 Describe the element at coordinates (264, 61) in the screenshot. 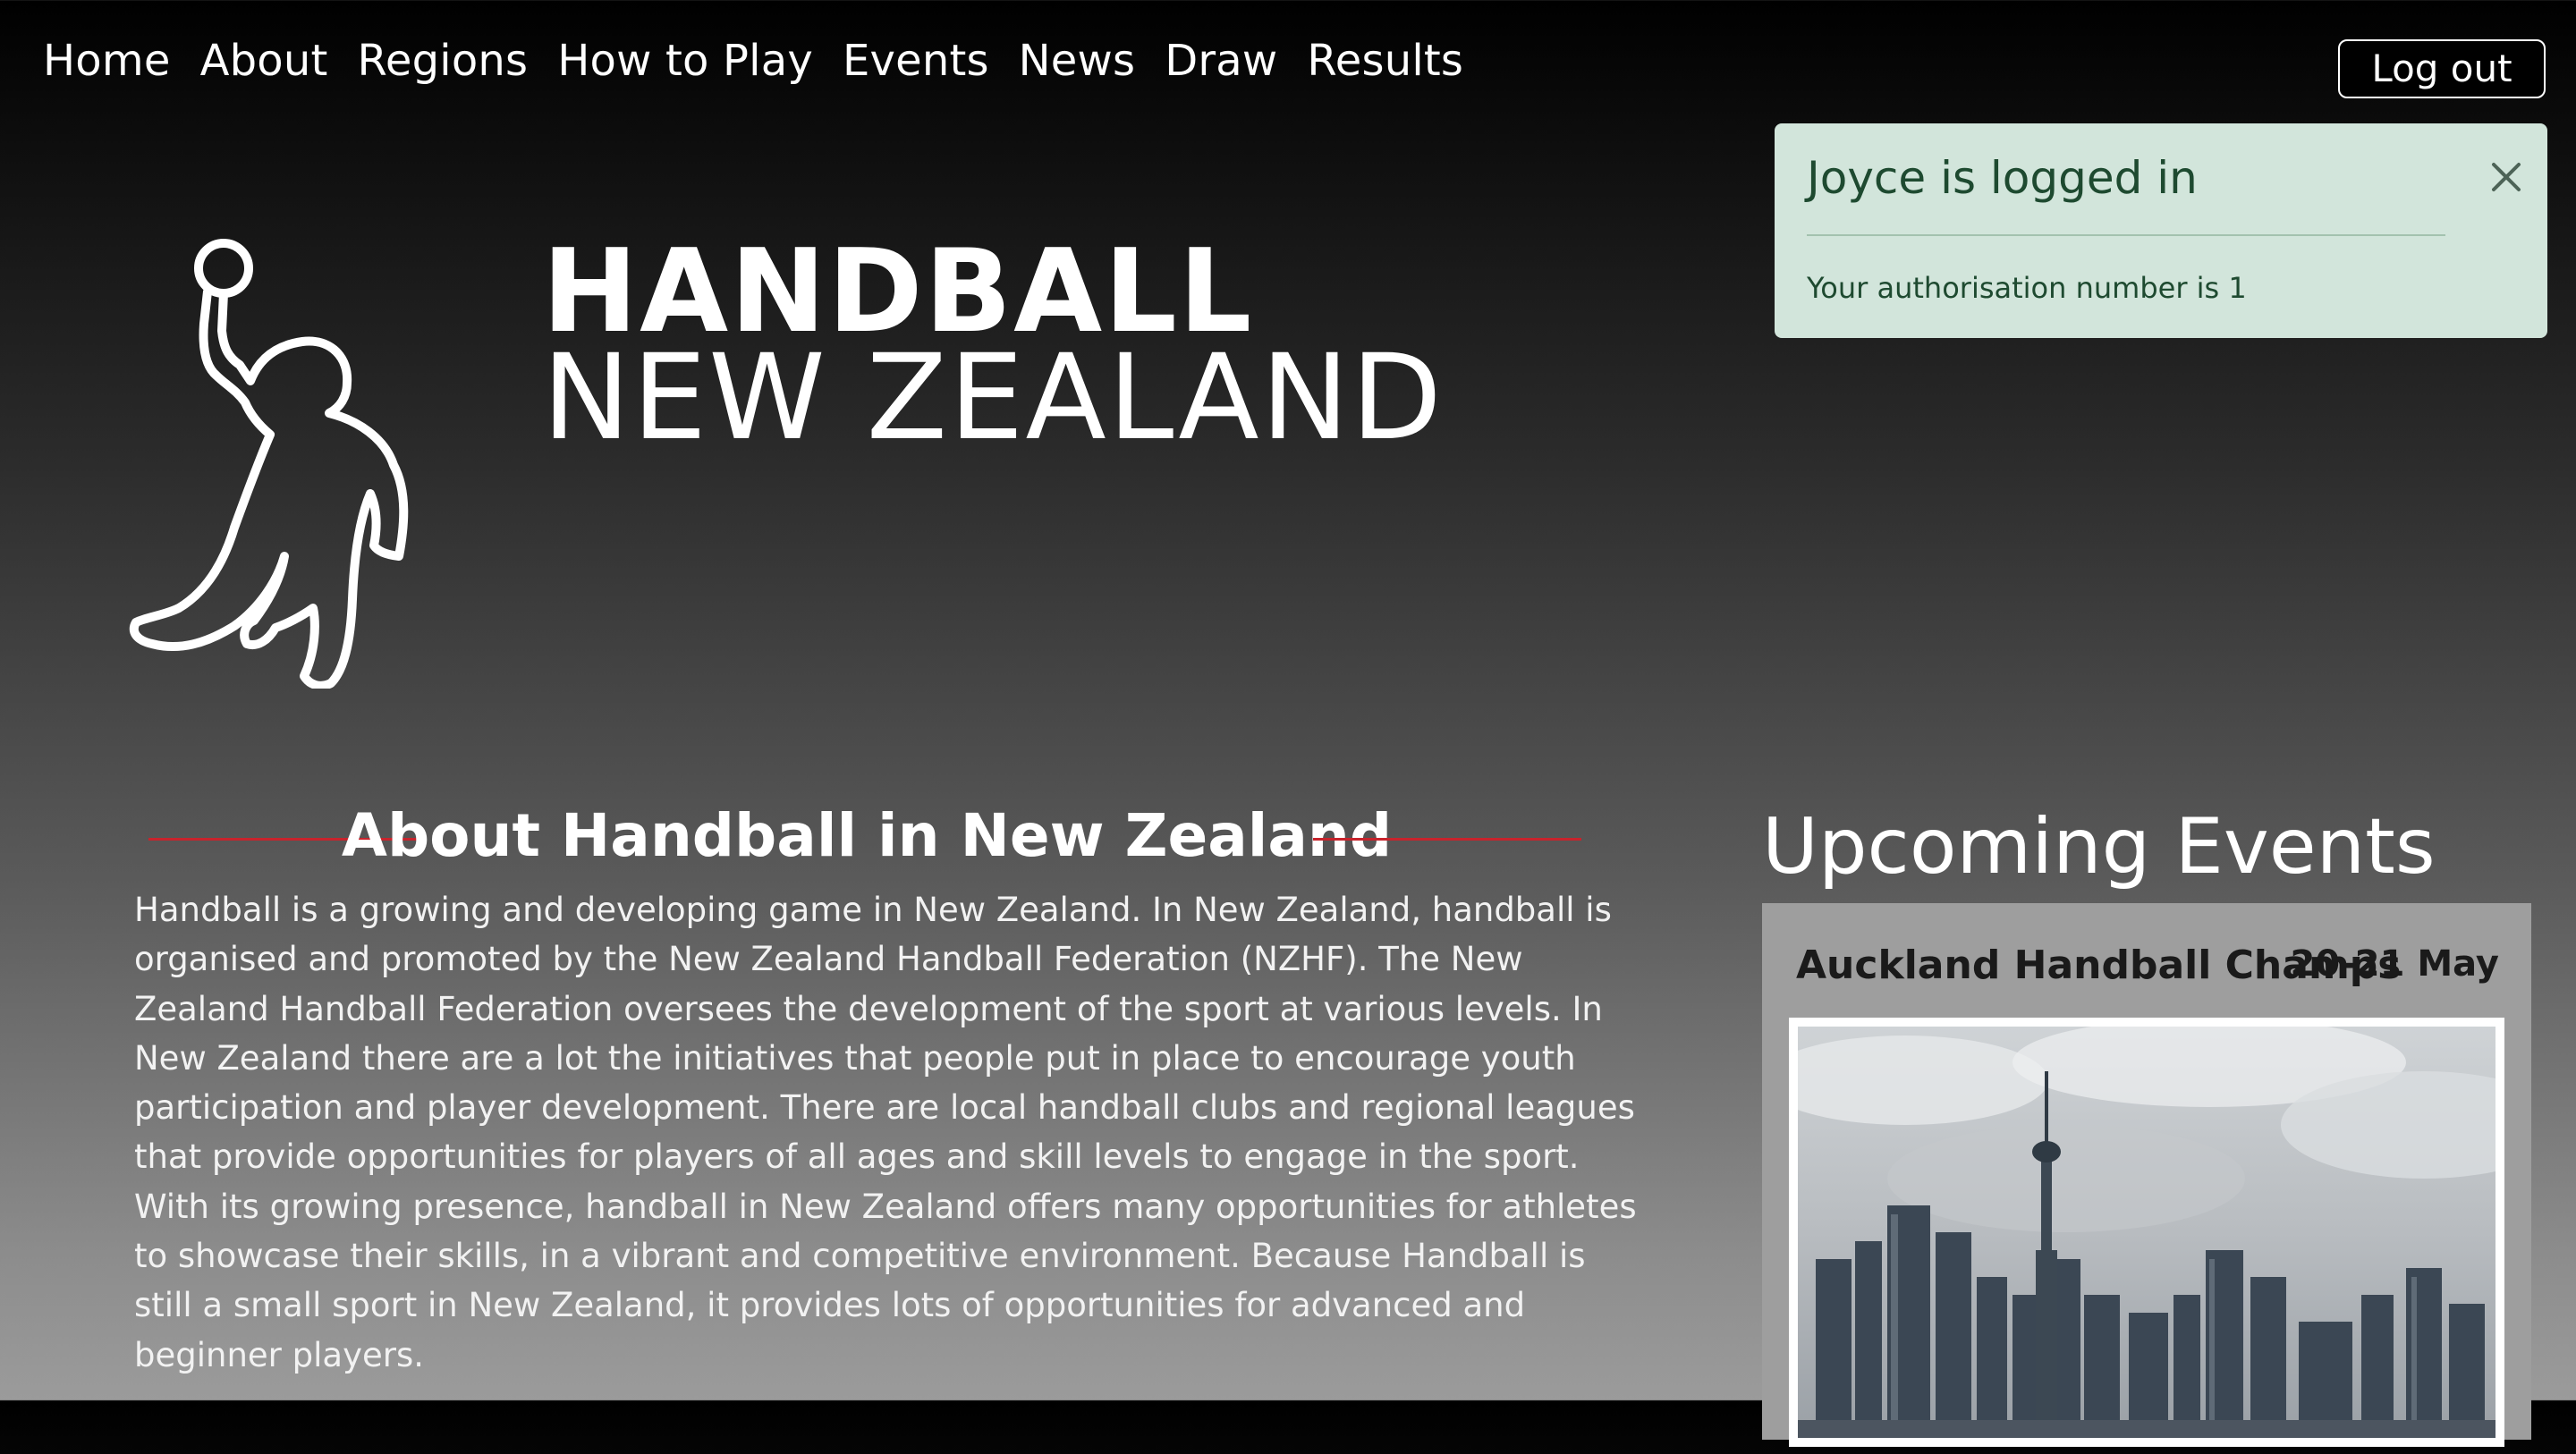

I see `nav-about: About` at that location.